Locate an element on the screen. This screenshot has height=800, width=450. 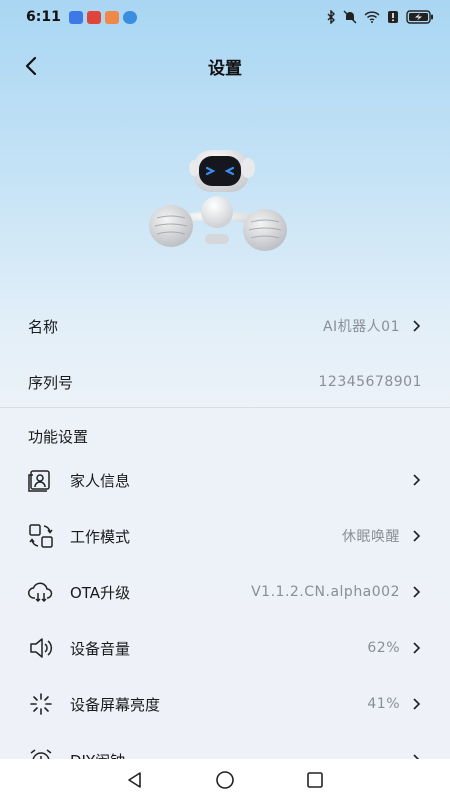
device-volume-label: 设备音量 is located at coordinates (100, 648).